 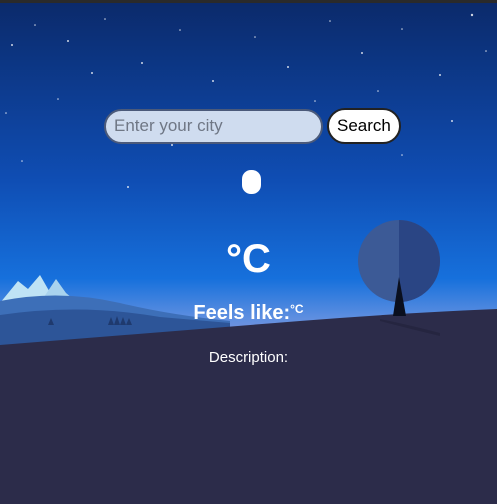 I want to click on search-bar: Search, so click(x=252, y=126).